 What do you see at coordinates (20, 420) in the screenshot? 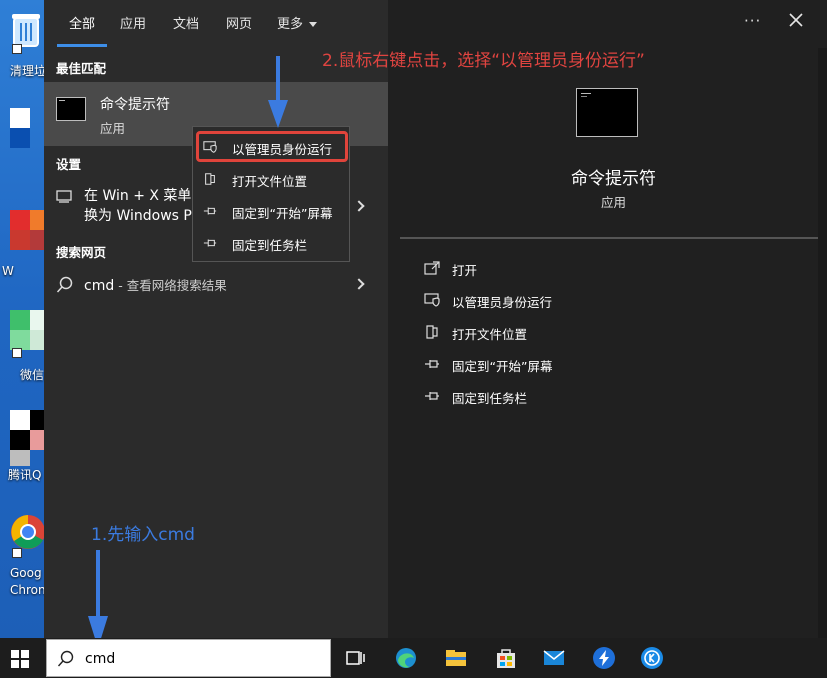
I see `qq-icon` at bounding box center [20, 420].